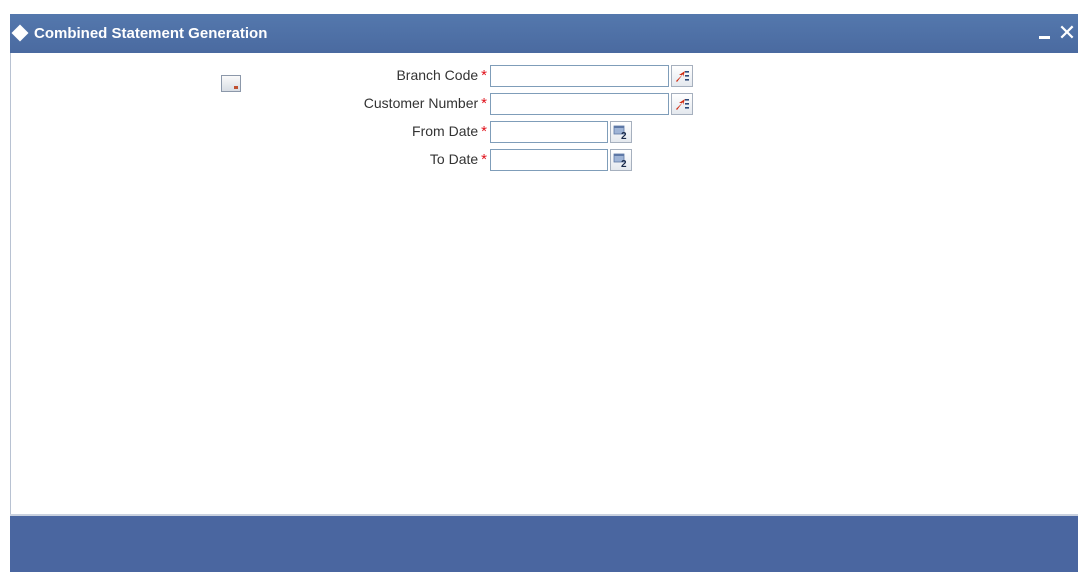 Image resolution: width=1078 pixels, height=574 pixels. I want to click on from-date-label-cell: From Date *, so click(249, 132).